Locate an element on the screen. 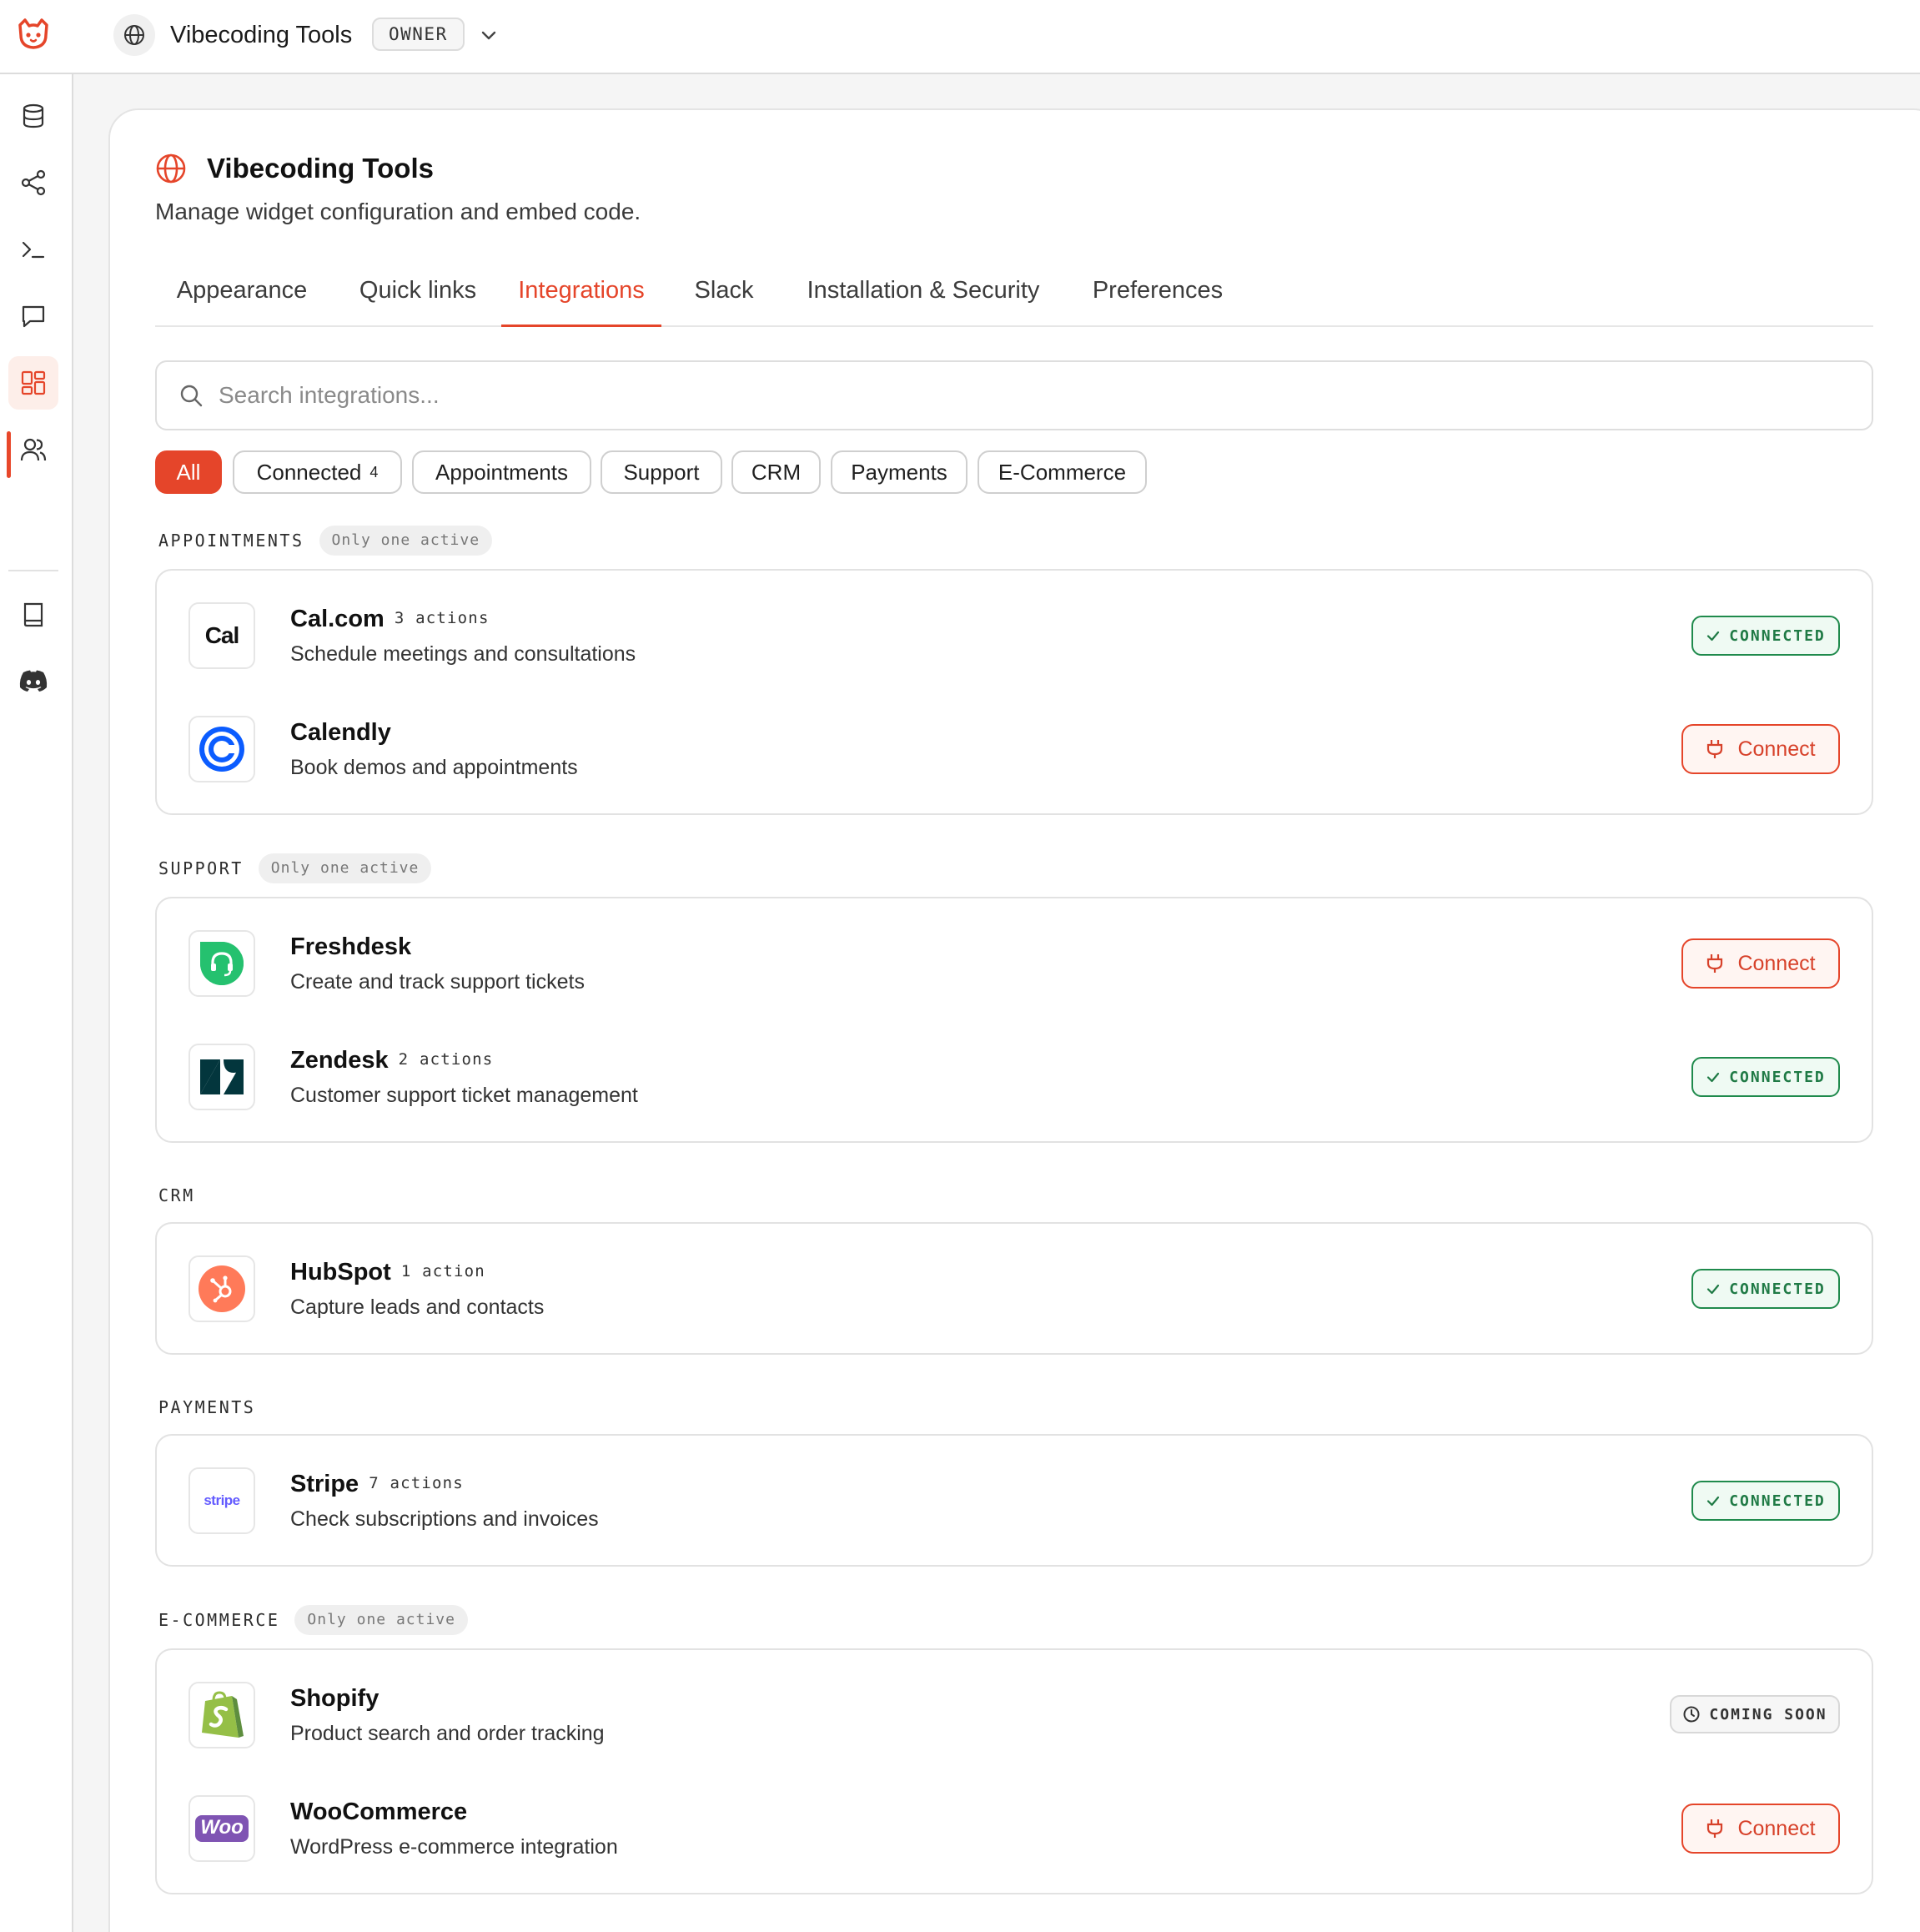  section-label-ecommerce: E-COMMERCE Only one active is located at coordinates (313, 1620).